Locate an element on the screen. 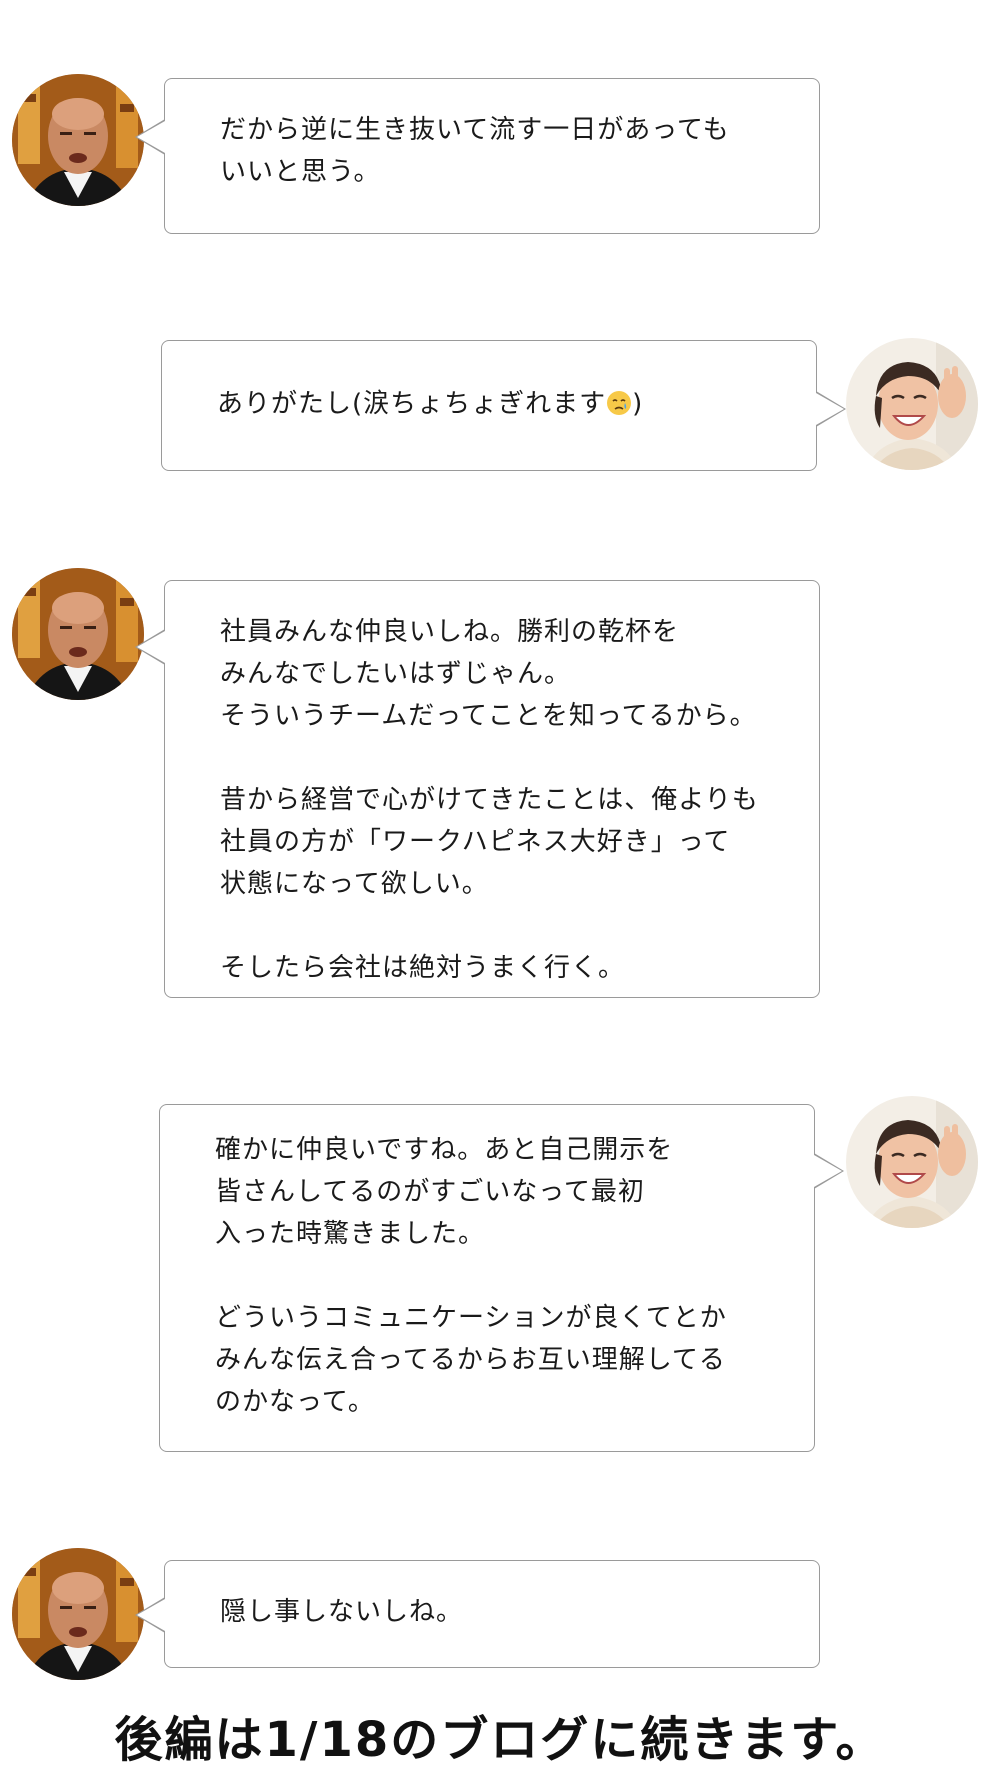 This screenshot has height=1778, width=1000. message-text: ) is located at coordinates (638, 404).